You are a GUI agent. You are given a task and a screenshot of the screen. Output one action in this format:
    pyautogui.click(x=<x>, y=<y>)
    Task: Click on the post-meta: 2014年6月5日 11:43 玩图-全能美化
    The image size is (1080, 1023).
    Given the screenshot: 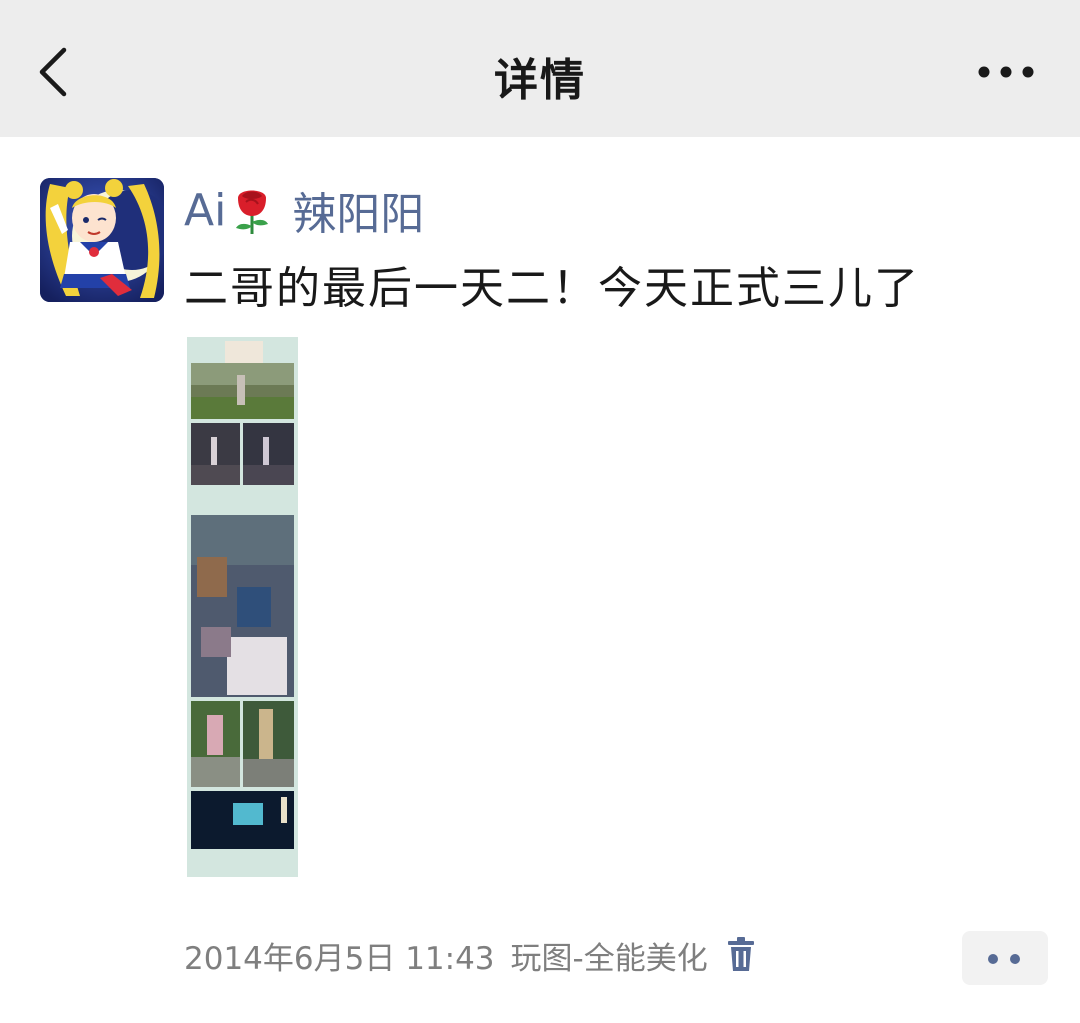 What is the action you would take?
    pyautogui.click(x=470, y=955)
    